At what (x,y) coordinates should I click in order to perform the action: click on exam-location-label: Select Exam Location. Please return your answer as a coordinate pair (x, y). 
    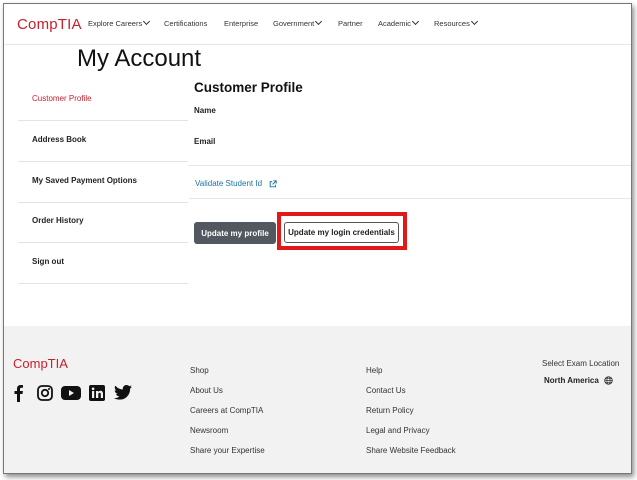
    Looking at the image, I should click on (581, 363).